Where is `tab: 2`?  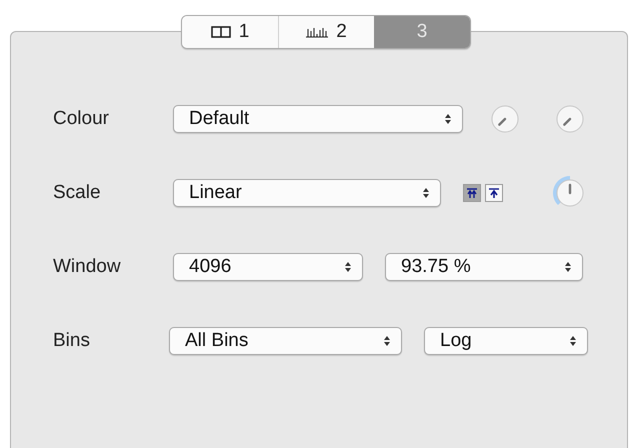
tab: 2 is located at coordinates (326, 32).